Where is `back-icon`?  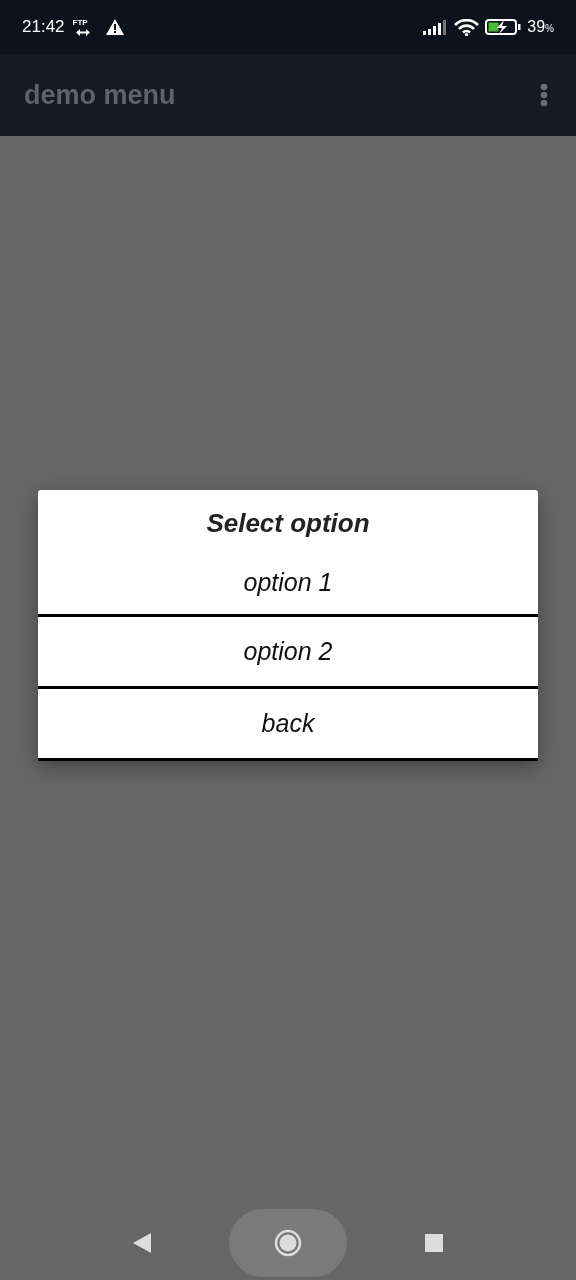
back-icon is located at coordinates (142, 1243).